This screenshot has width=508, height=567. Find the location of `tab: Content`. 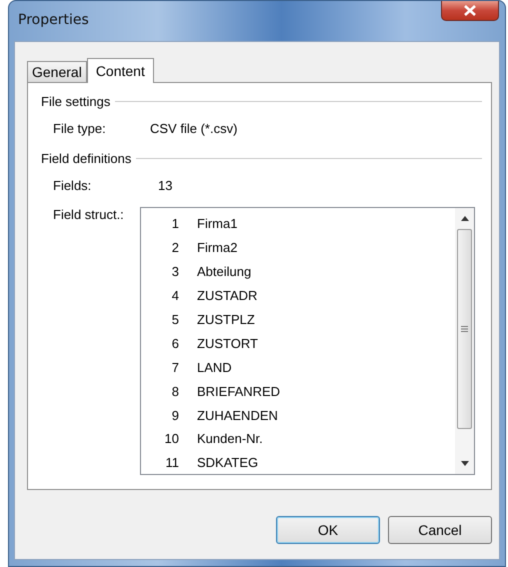

tab: Content is located at coordinates (120, 70).